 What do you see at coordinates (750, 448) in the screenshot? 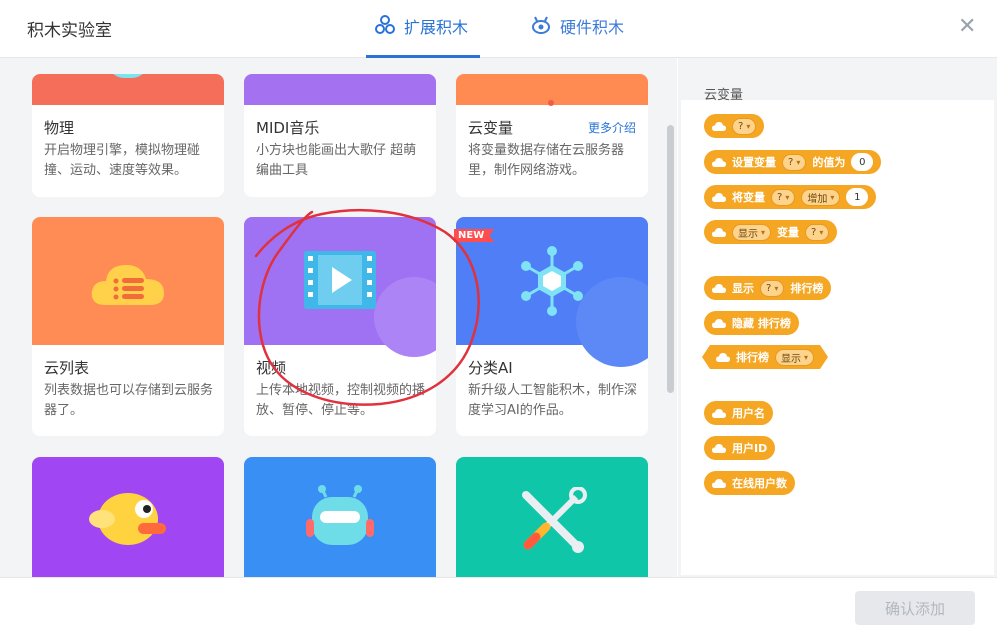
I see `block-label: 用户ID` at bounding box center [750, 448].